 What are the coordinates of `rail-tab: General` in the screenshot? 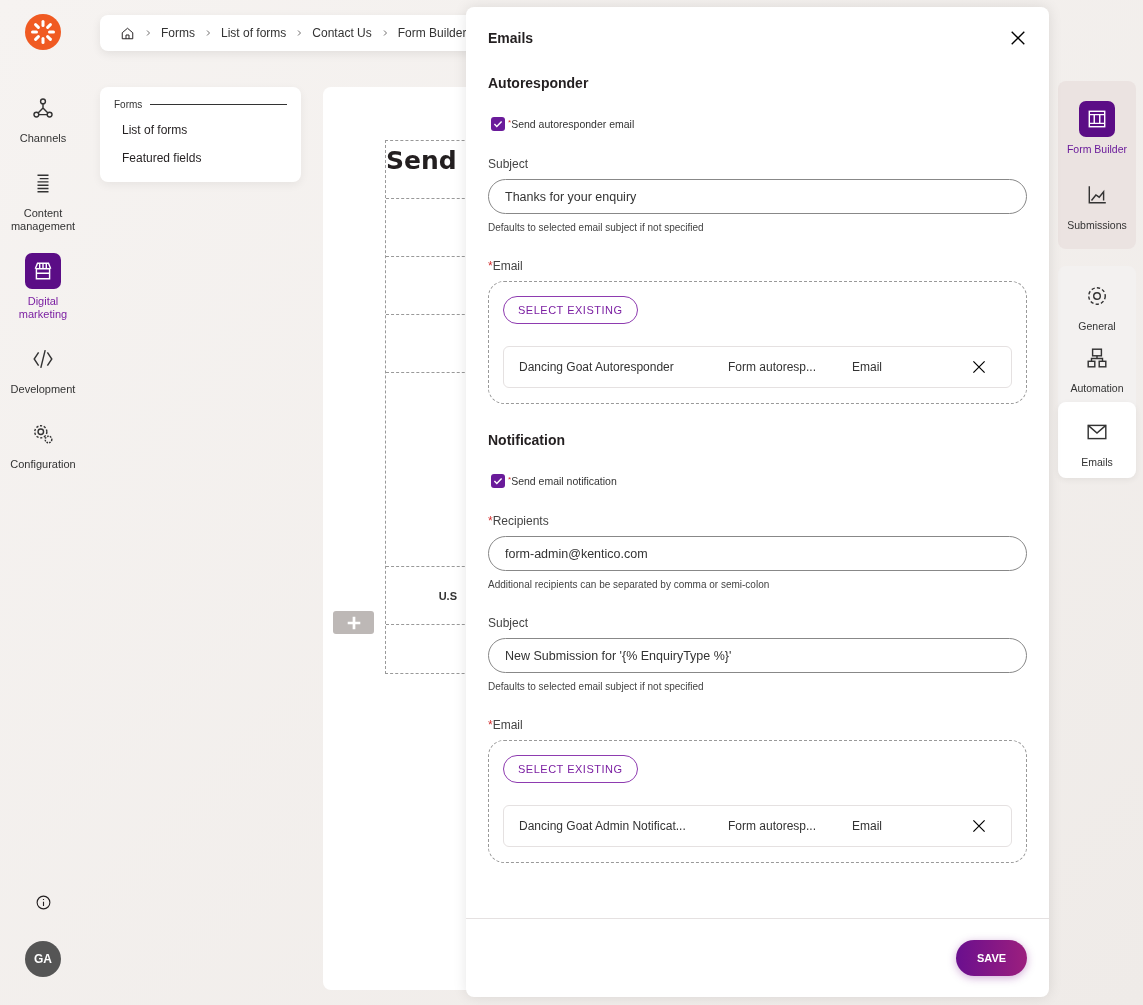 It's located at (1097, 305).